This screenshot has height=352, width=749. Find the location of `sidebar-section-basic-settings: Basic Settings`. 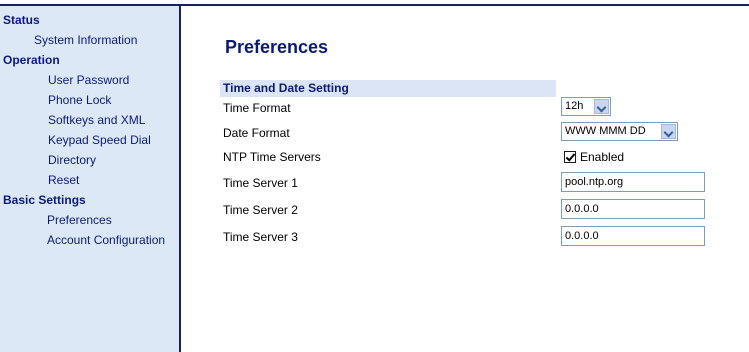

sidebar-section-basic-settings: Basic Settings is located at coordinates (89, 202).